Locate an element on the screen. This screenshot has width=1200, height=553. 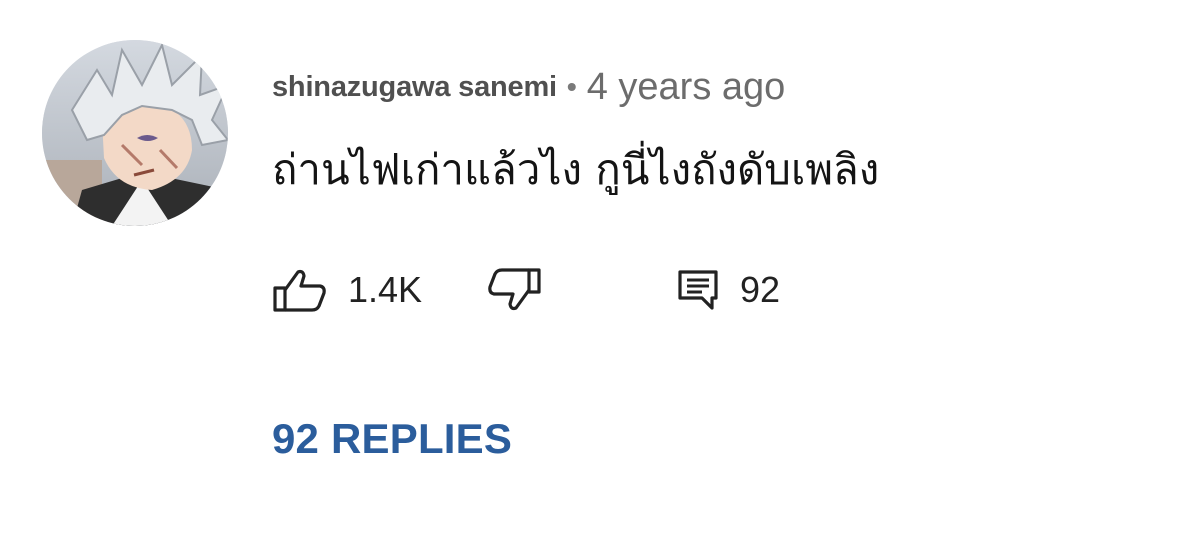
comment-actions: 1.4K 92 is located at coordinates (526, 290).